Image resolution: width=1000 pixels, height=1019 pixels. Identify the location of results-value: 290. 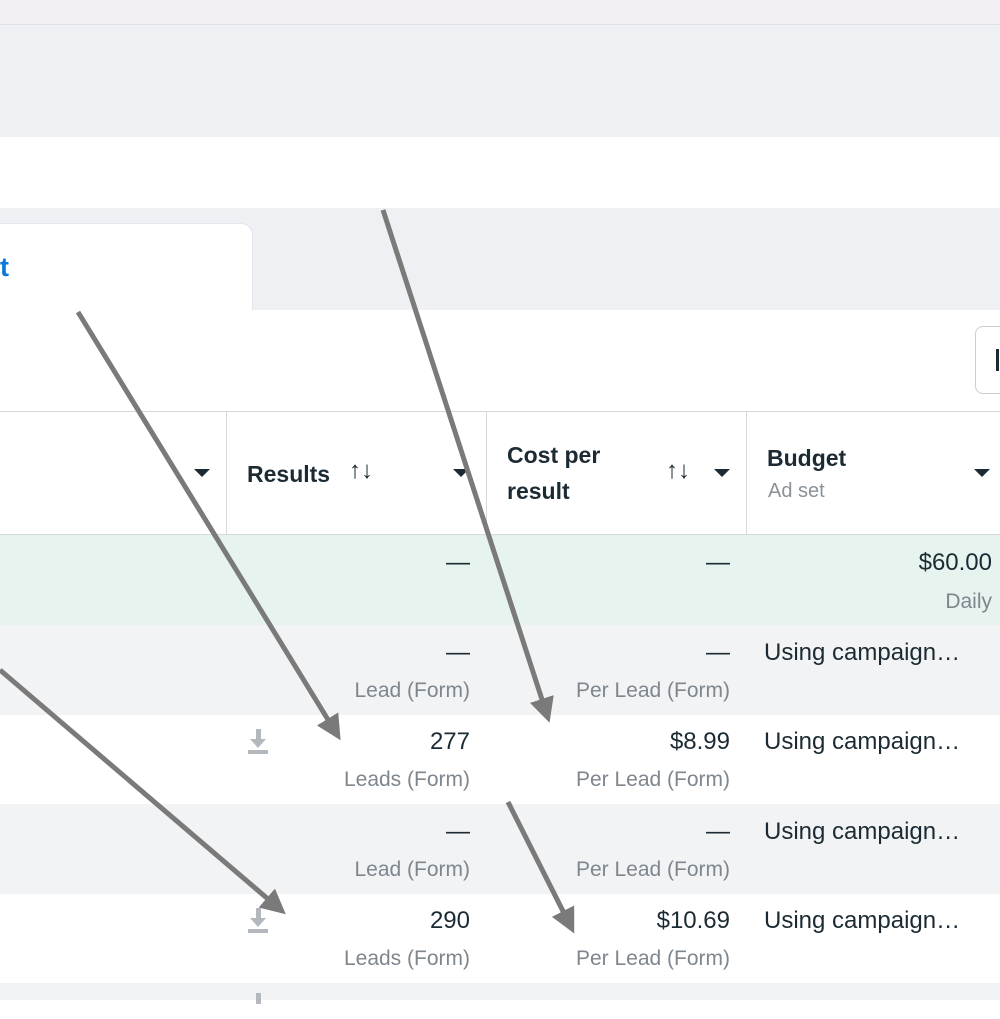
(449, 920).